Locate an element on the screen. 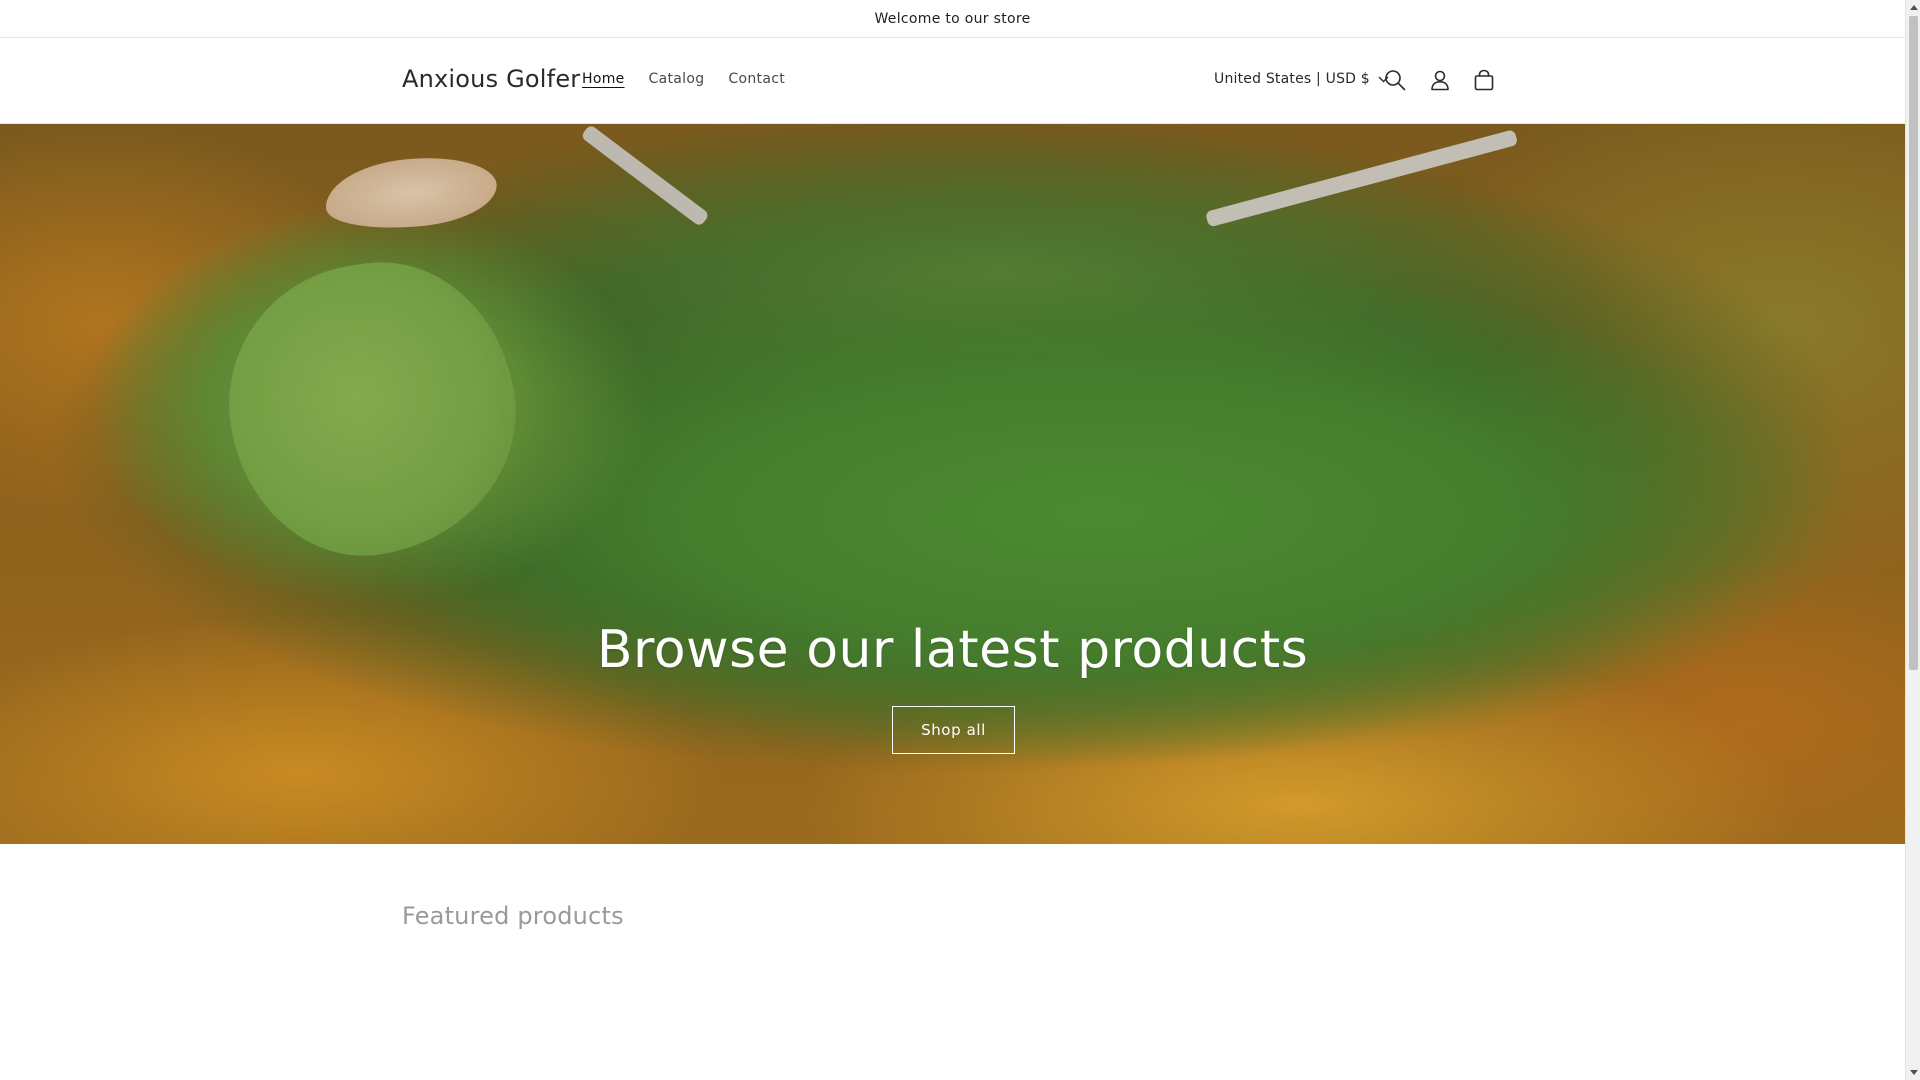 Image resolution: width=1920 pixels, height=1080 pixels. account-button is located at coordinates (1440, 80).